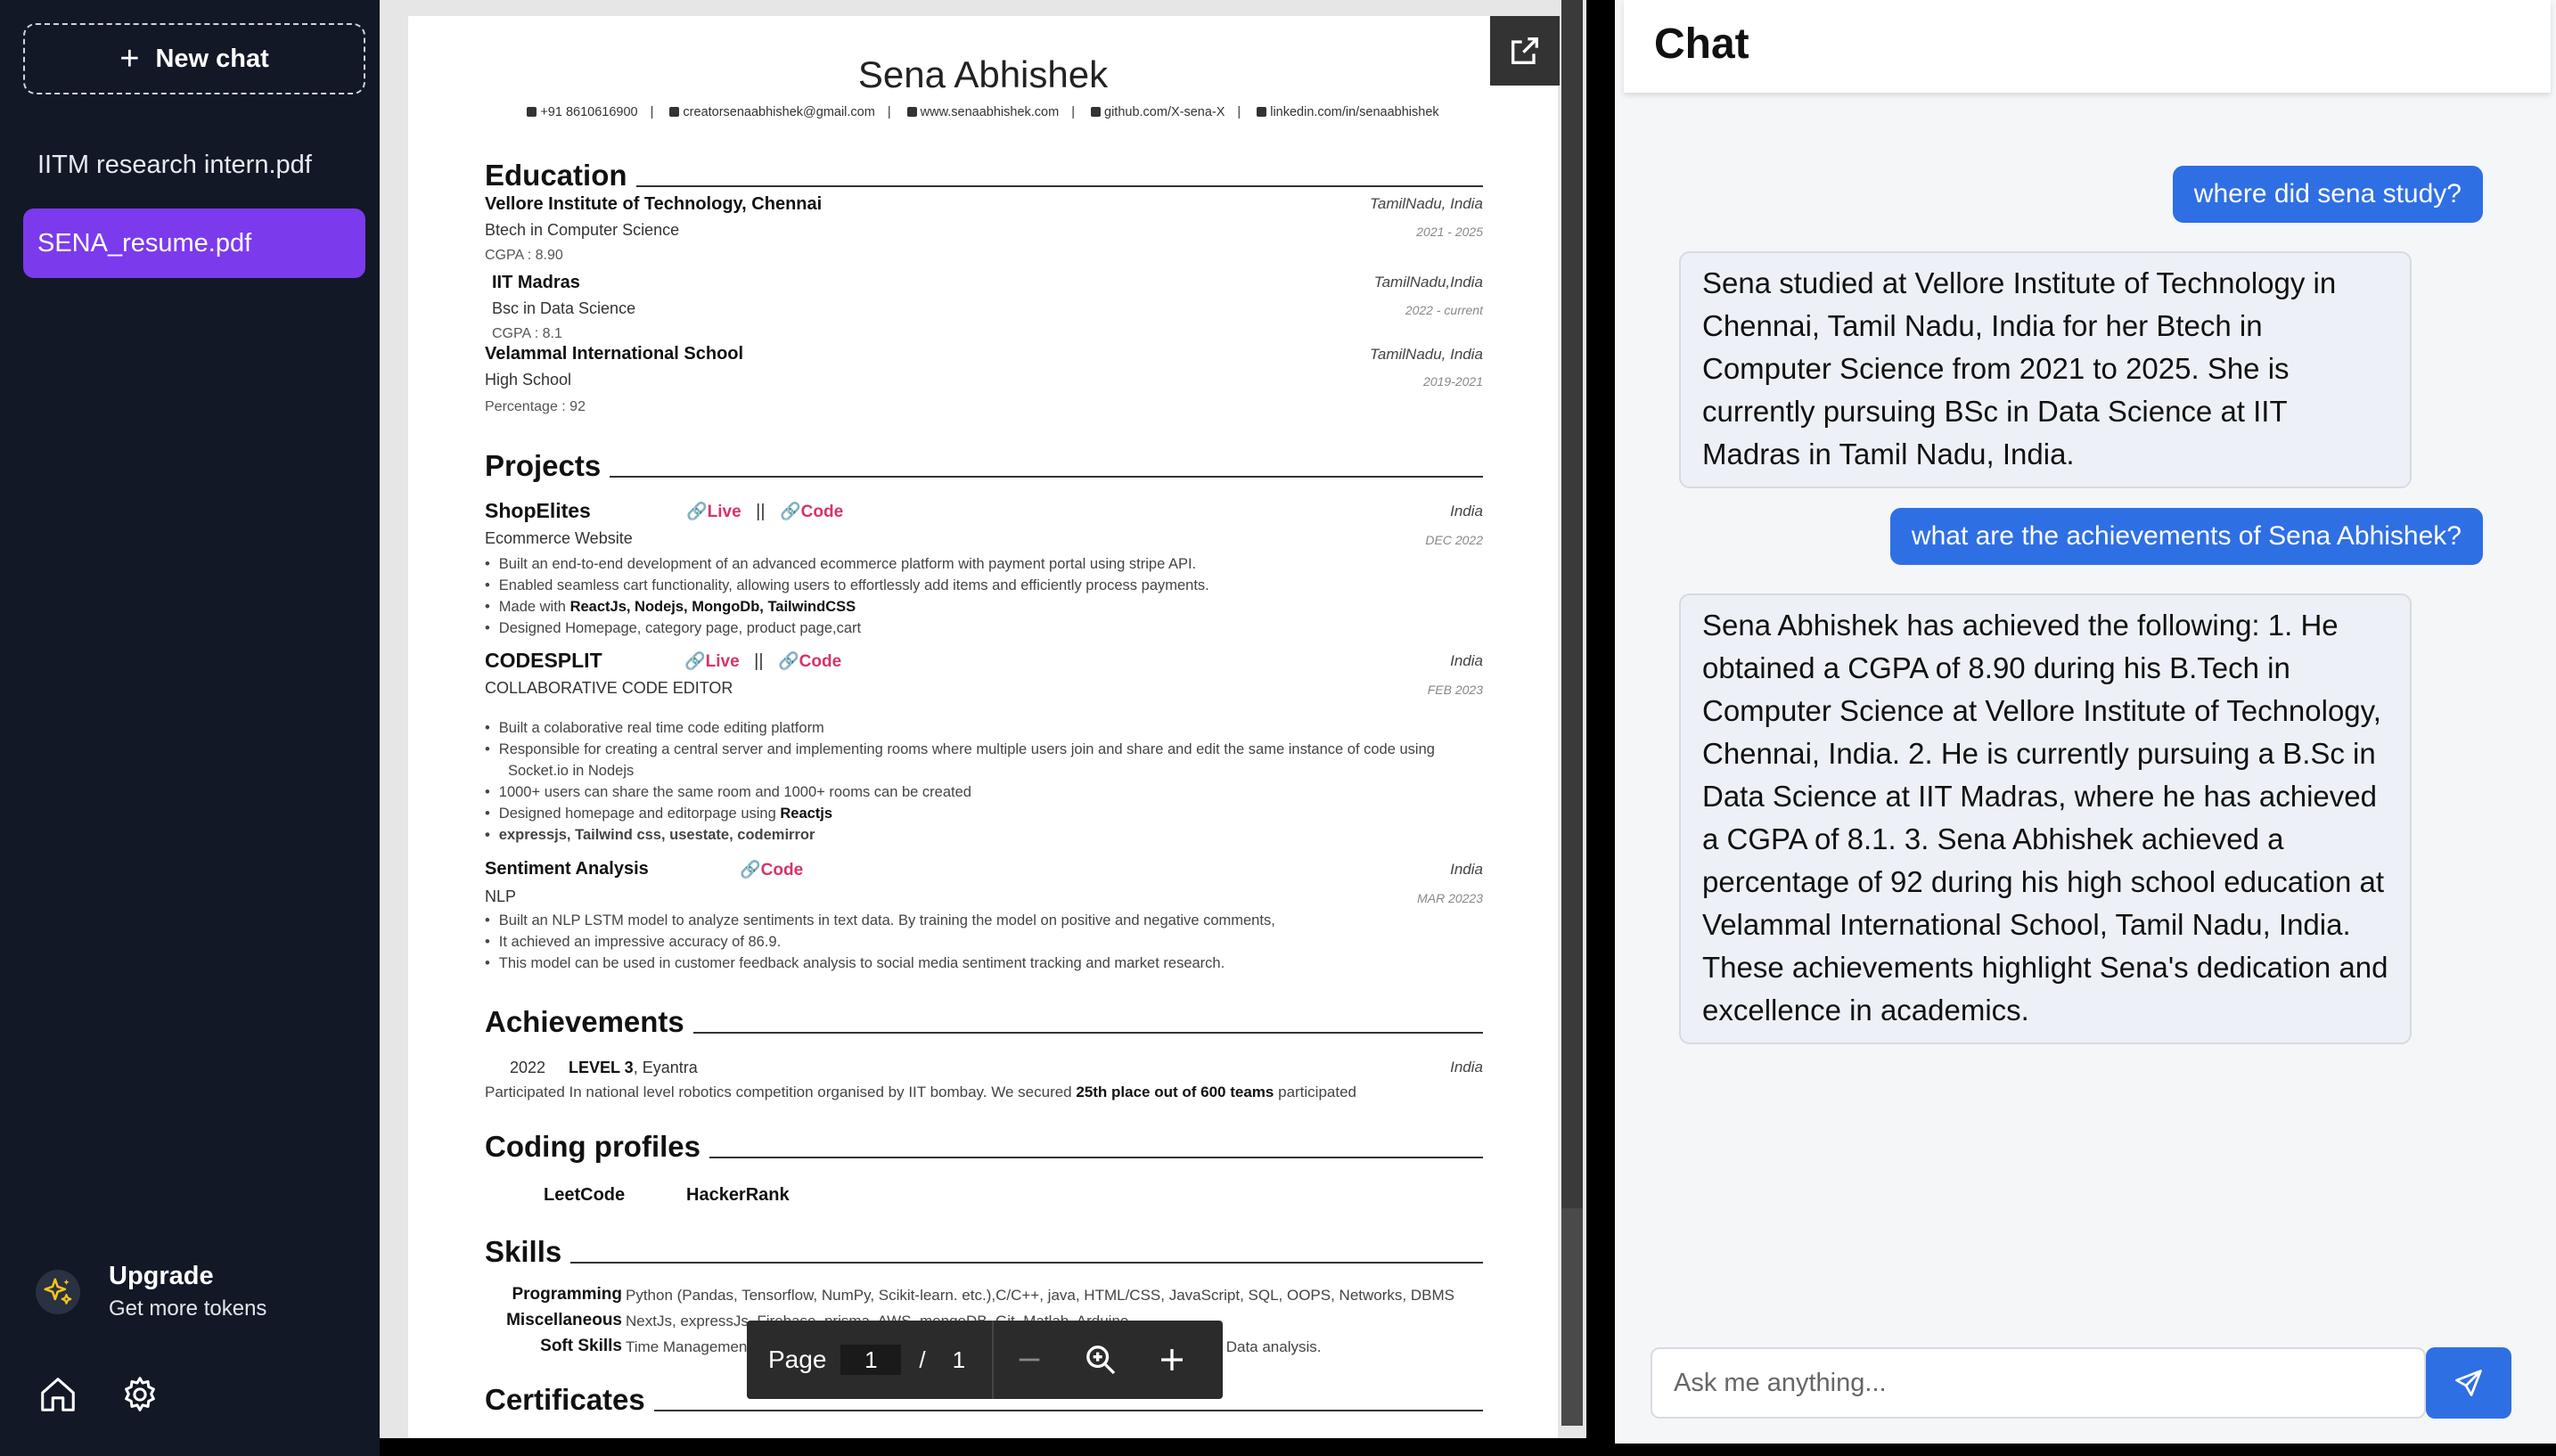  What do you see at coordinates (535, 406) in the screenshot?
I see `edu-score: Percentage : 92` at bounding box center [535, 406].